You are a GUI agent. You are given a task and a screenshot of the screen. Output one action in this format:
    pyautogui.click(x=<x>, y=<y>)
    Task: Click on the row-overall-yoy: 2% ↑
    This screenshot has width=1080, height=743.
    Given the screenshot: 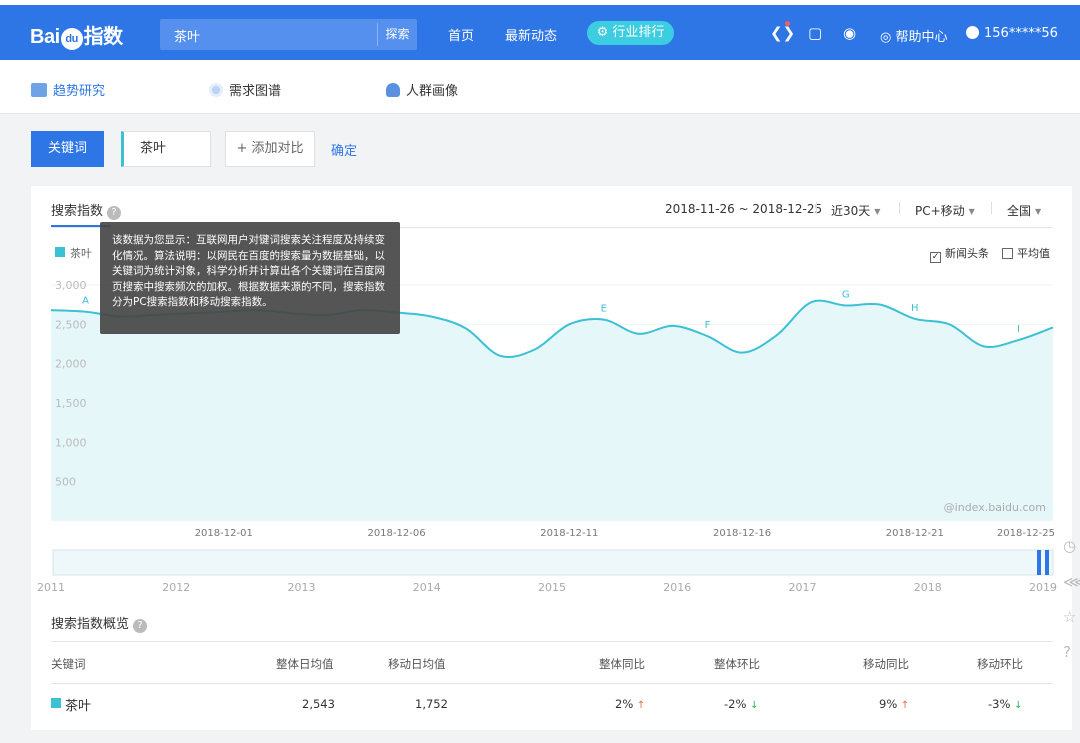 What is the action you would take?
    pyautogui.click(x=630, y=704)
    